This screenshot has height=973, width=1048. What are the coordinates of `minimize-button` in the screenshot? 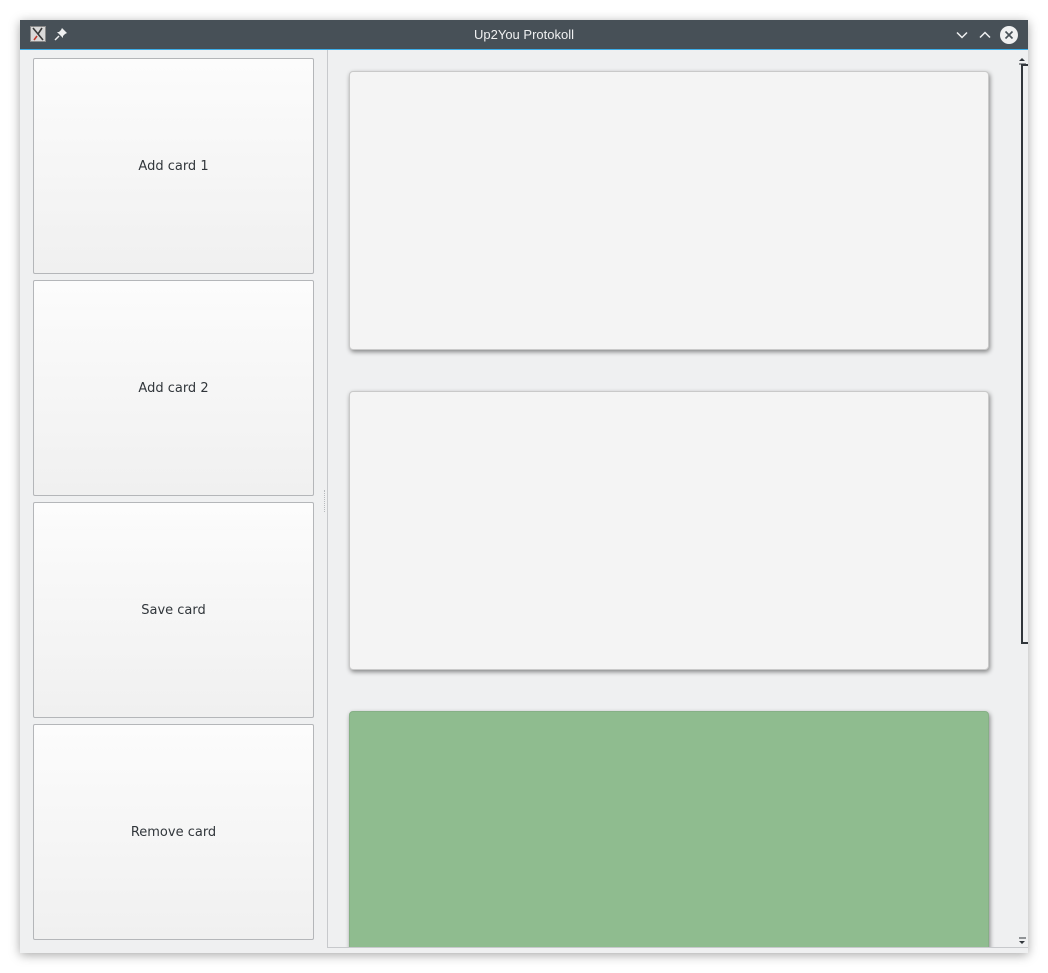 It's located at (962, 35).